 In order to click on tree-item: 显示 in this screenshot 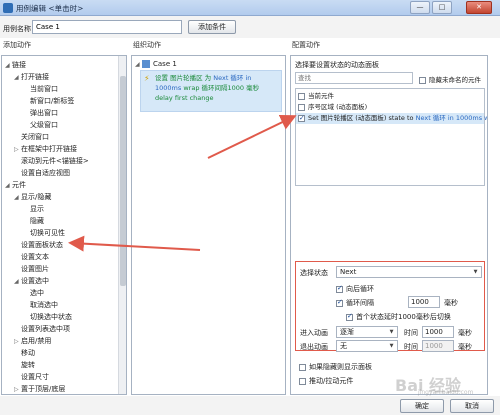, I will do `click(33, 209)`.